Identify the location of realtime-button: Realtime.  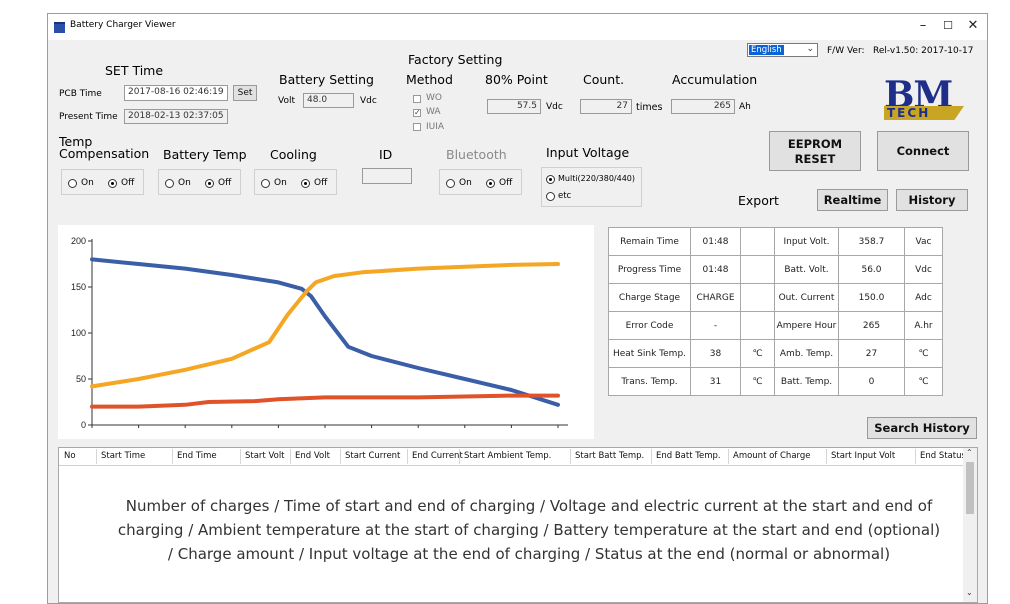
(852, 200).